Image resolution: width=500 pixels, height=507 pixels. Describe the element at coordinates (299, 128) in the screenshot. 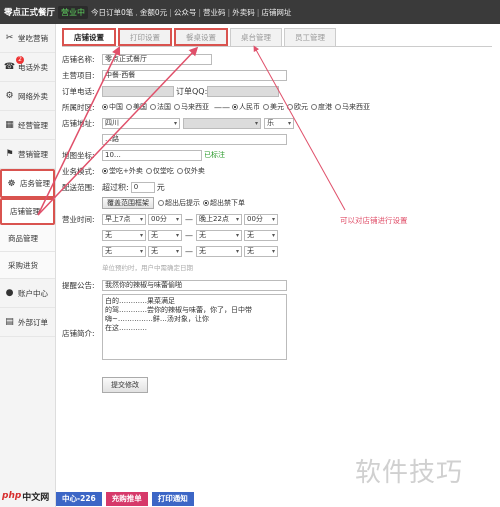

I see `arrow-to-store-tab` at that location.